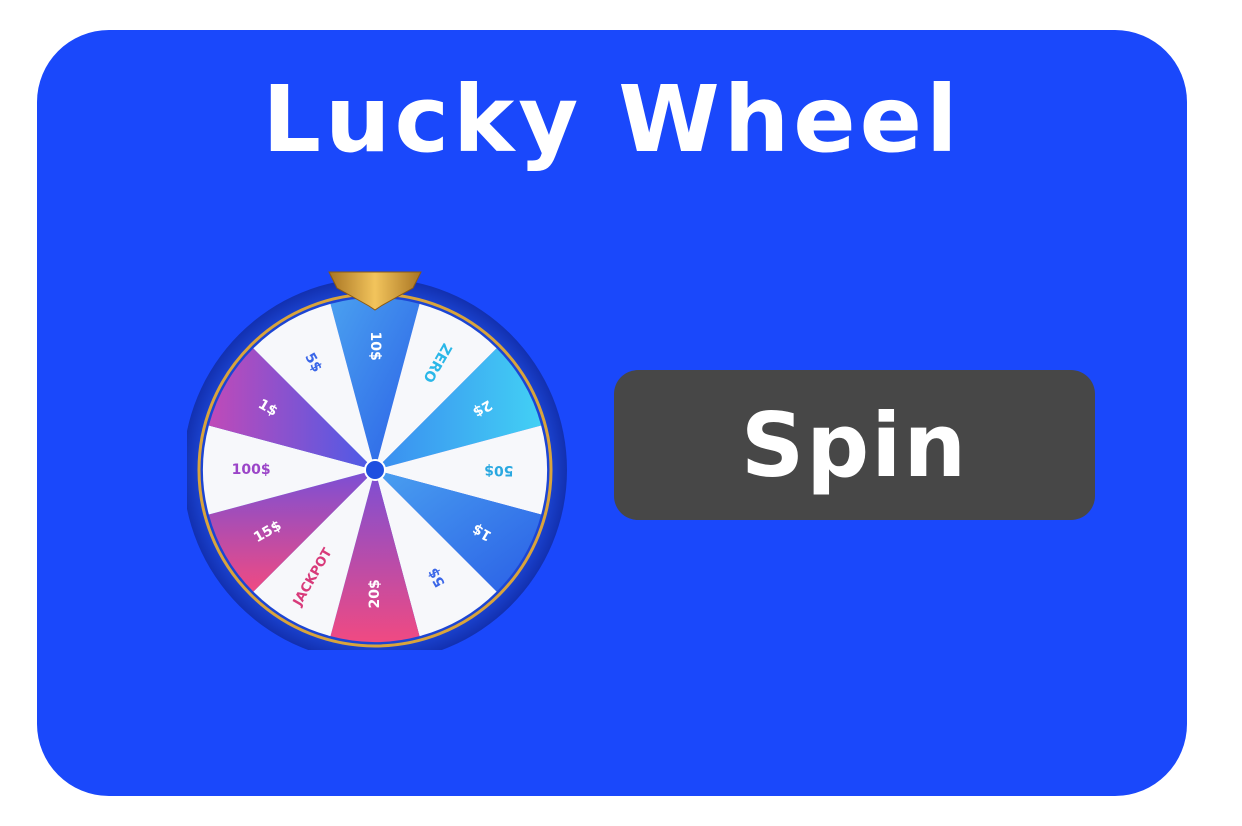 The height and width of the screenshot is (826, 1242). I want to click on wheel-graphic: 10$ ZERO2$50$1$5$20$JACKPOT15$100$1$5$, so click(375, 466).